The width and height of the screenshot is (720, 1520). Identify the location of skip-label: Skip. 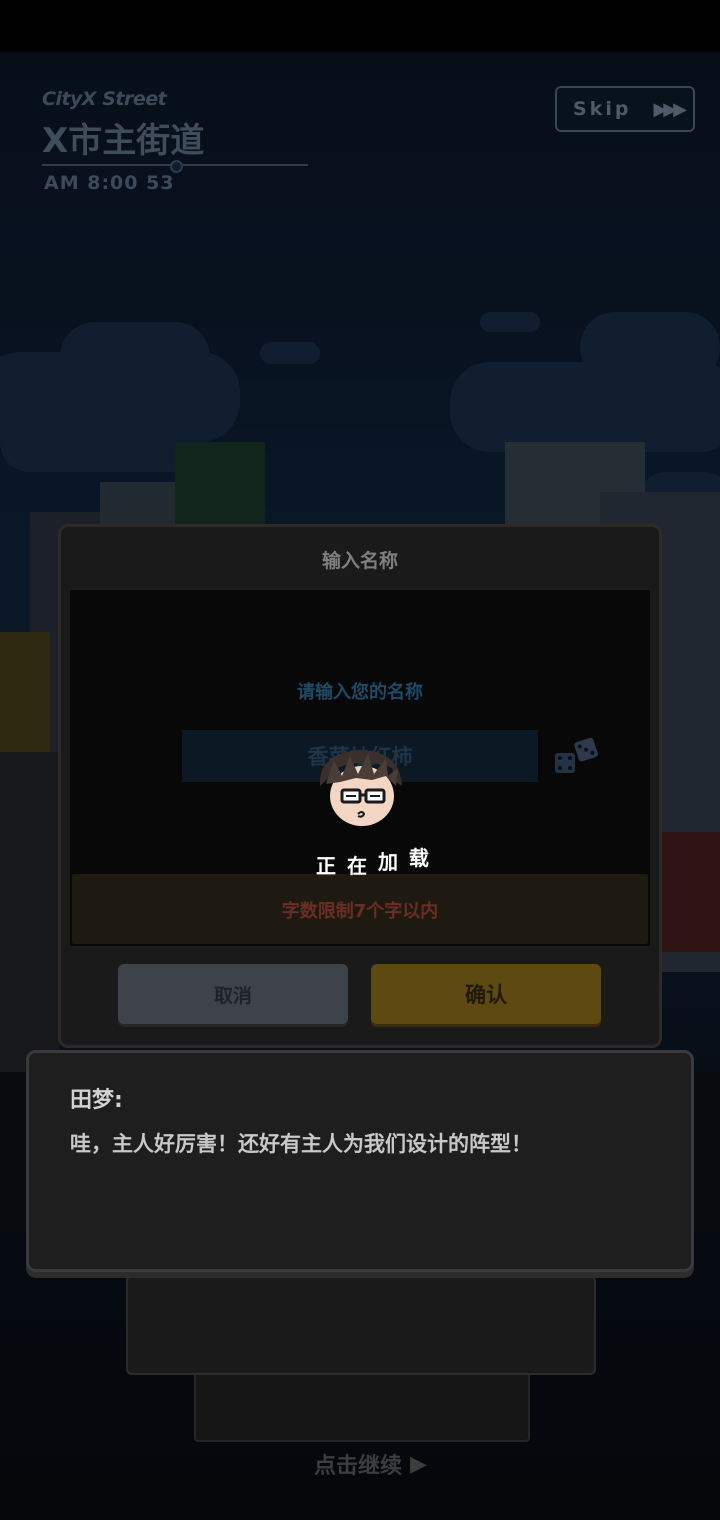
(602, 109).